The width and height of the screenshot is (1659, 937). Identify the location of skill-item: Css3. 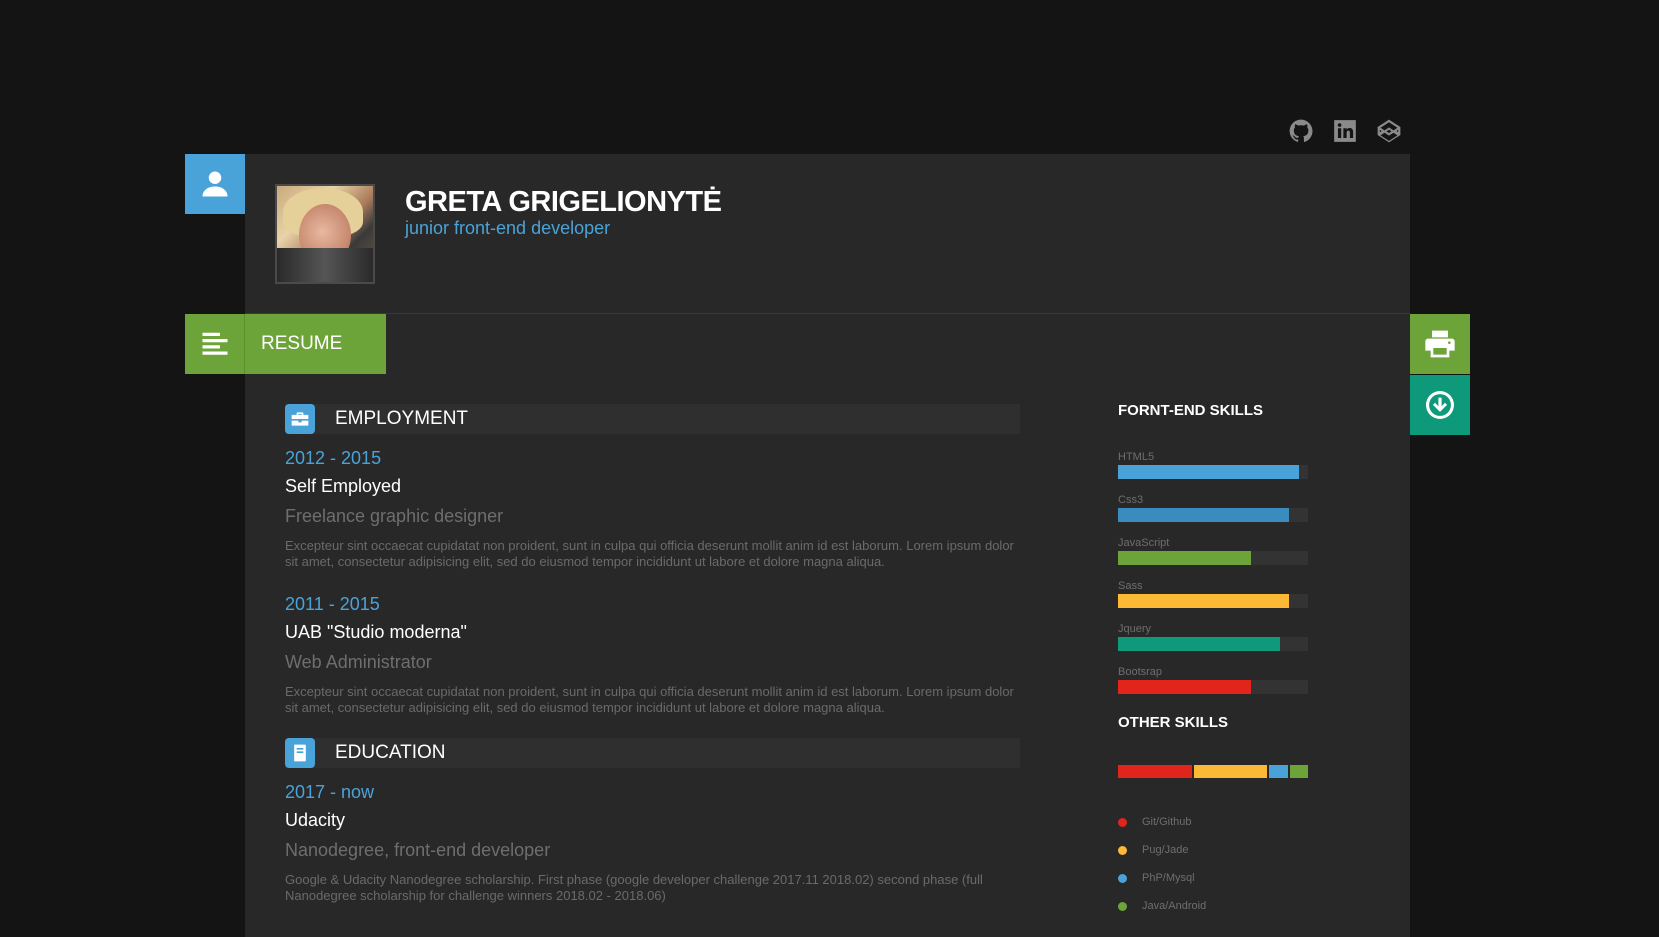
(1213, 507).